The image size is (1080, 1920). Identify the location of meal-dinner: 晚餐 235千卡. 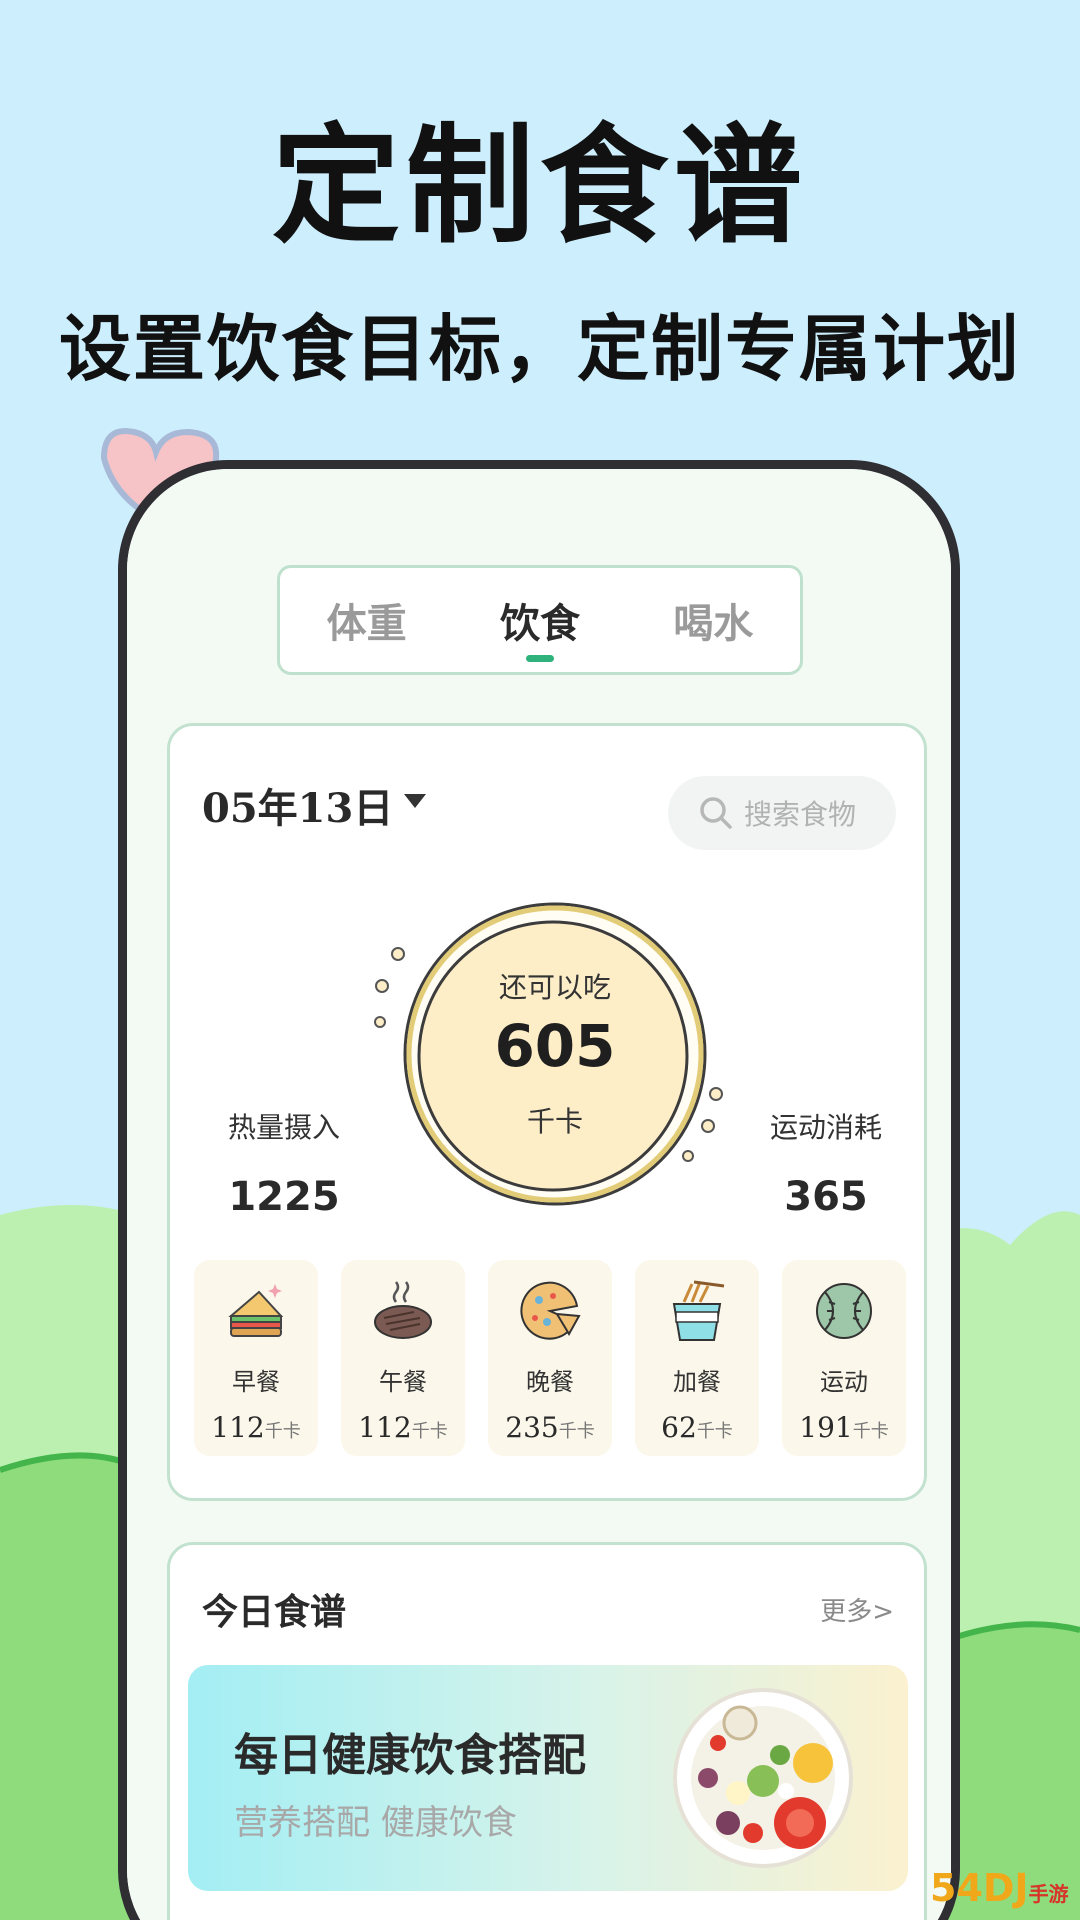
(550, 1358).